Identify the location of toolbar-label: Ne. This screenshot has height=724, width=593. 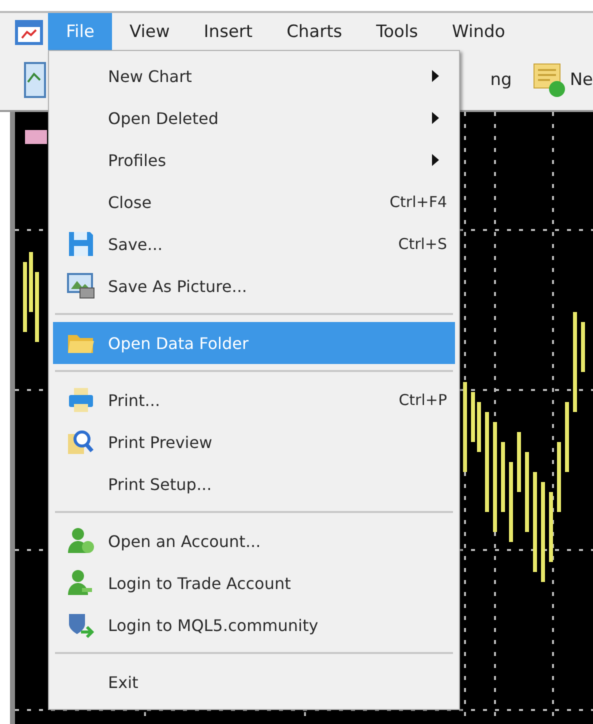
(581, 80).